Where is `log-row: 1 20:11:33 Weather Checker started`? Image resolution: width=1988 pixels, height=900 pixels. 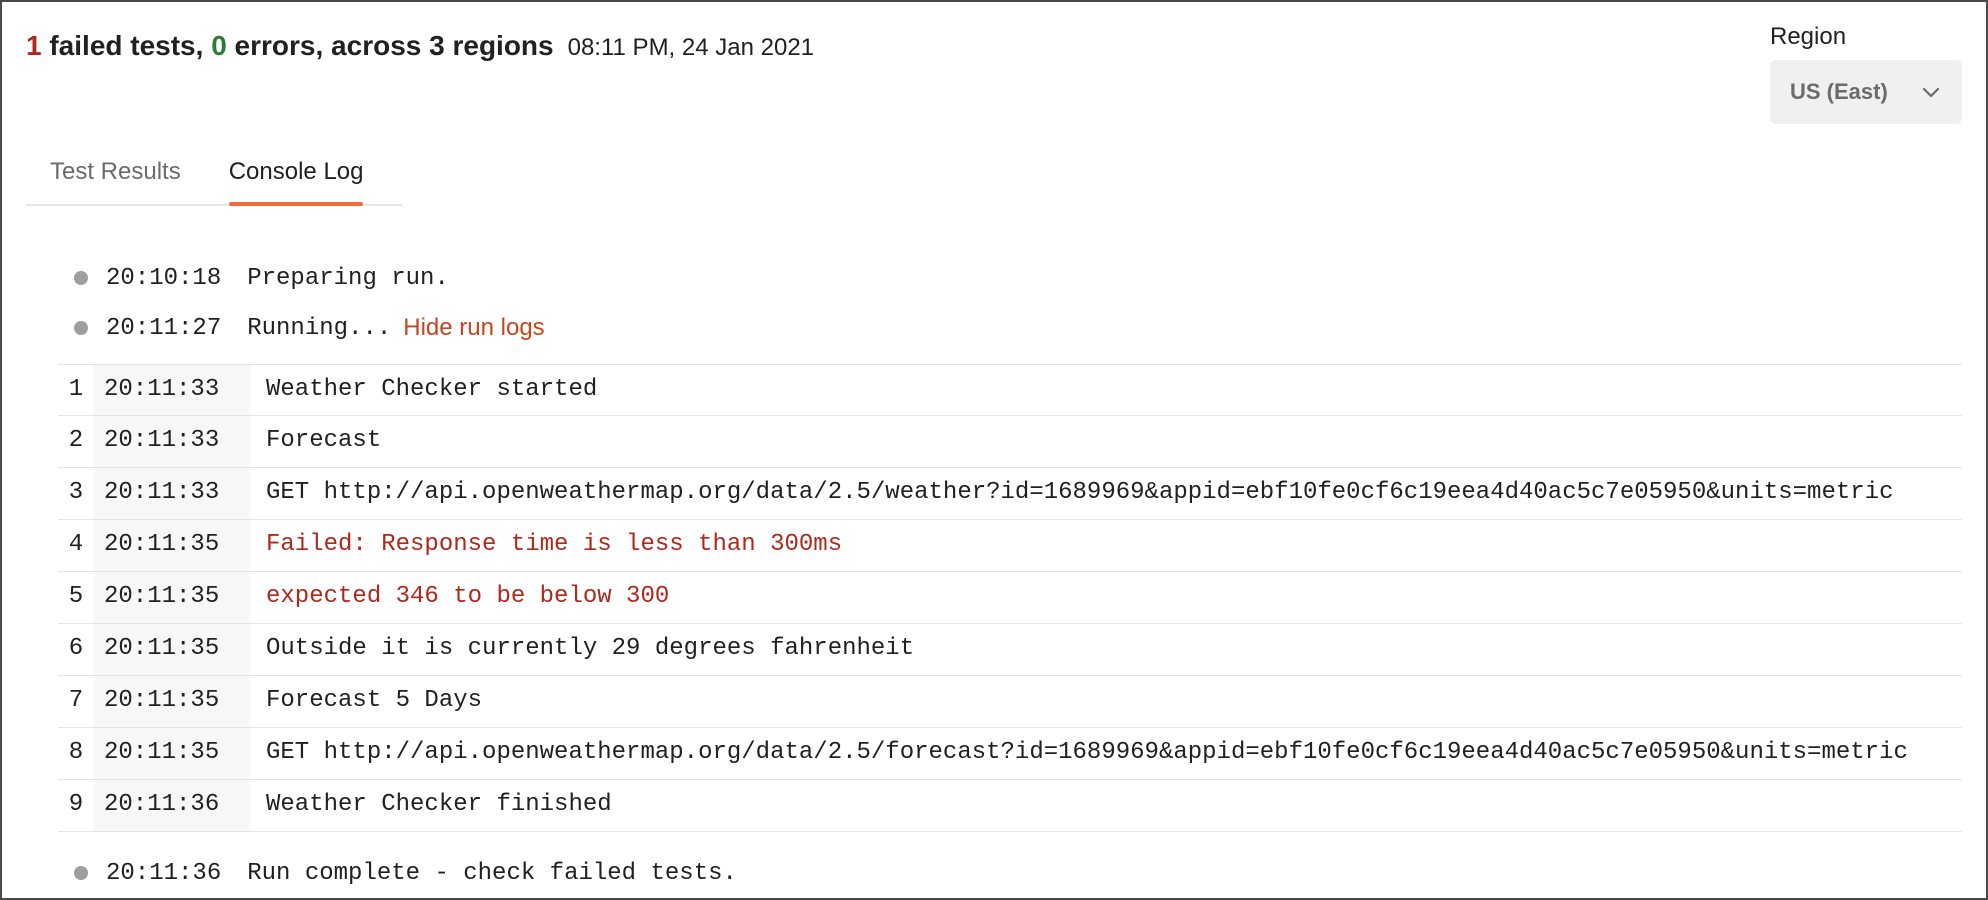 log-row: 1 20:11:33 Weather Checker started is located at coordinates (1010, 390).